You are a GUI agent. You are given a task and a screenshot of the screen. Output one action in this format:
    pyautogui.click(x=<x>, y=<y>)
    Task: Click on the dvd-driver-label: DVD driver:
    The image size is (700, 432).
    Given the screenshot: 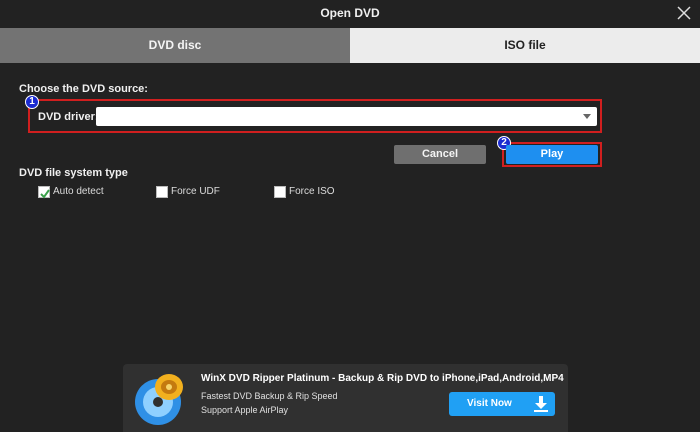 What is the action you would take?
    pyautogui.click(x=68, y=117)
    